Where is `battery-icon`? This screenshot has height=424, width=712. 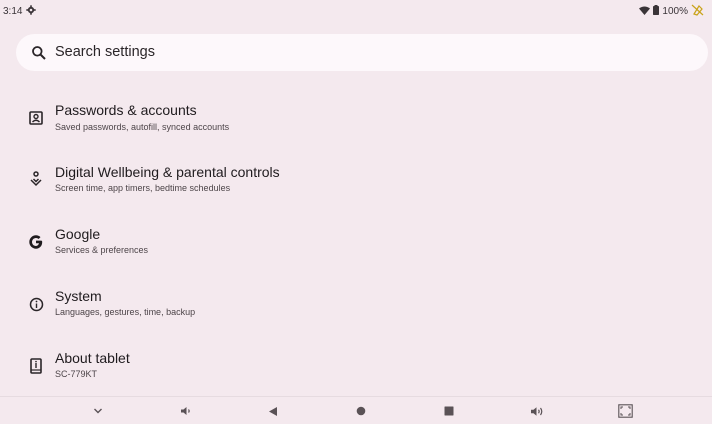 battery-icon is located at coordinates (656, 11).